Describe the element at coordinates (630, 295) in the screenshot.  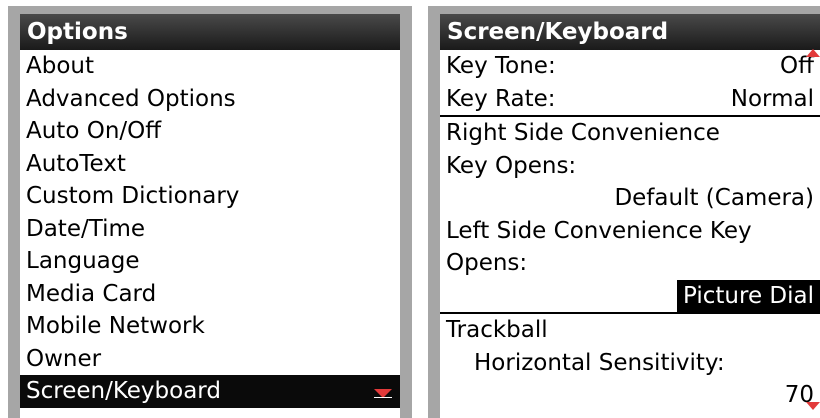
I see `left-key-value-row: Picture Dial` at that location.